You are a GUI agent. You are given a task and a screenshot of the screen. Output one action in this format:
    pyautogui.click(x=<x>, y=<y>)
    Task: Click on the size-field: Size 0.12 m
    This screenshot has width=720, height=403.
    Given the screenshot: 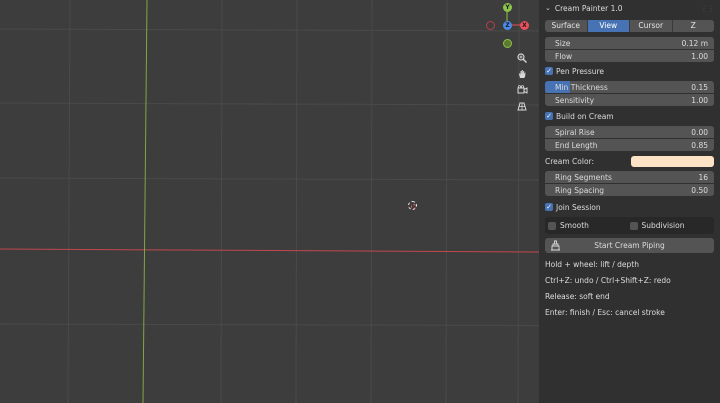 What is the action you would take?
    pyautogui.click(x=629, y=43)
    